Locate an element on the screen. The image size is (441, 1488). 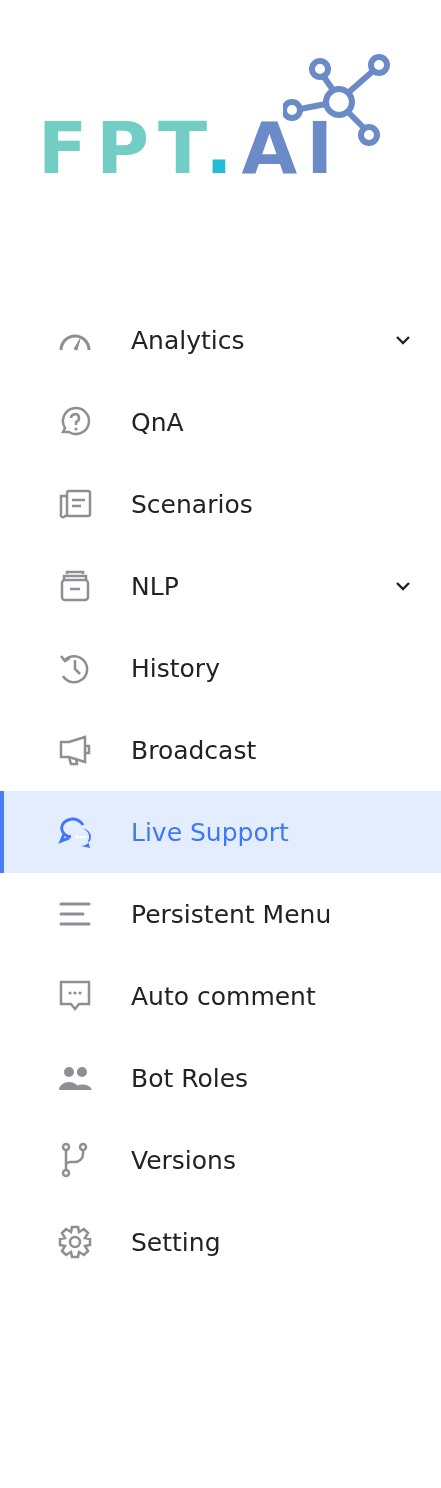
menu-item: Broadcast is located at coordinates (220, 750).